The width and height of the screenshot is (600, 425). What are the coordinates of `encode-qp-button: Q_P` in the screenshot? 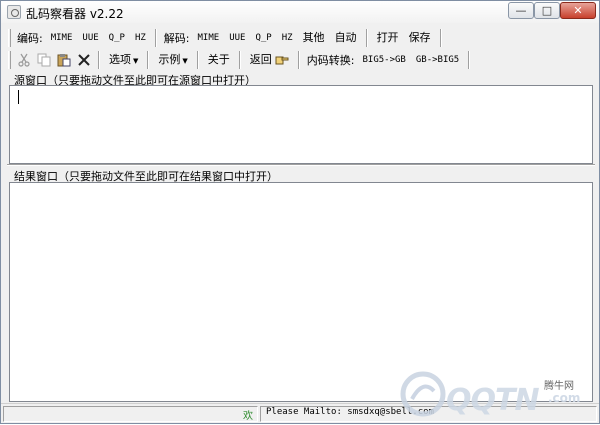 It's located at (117, 38).